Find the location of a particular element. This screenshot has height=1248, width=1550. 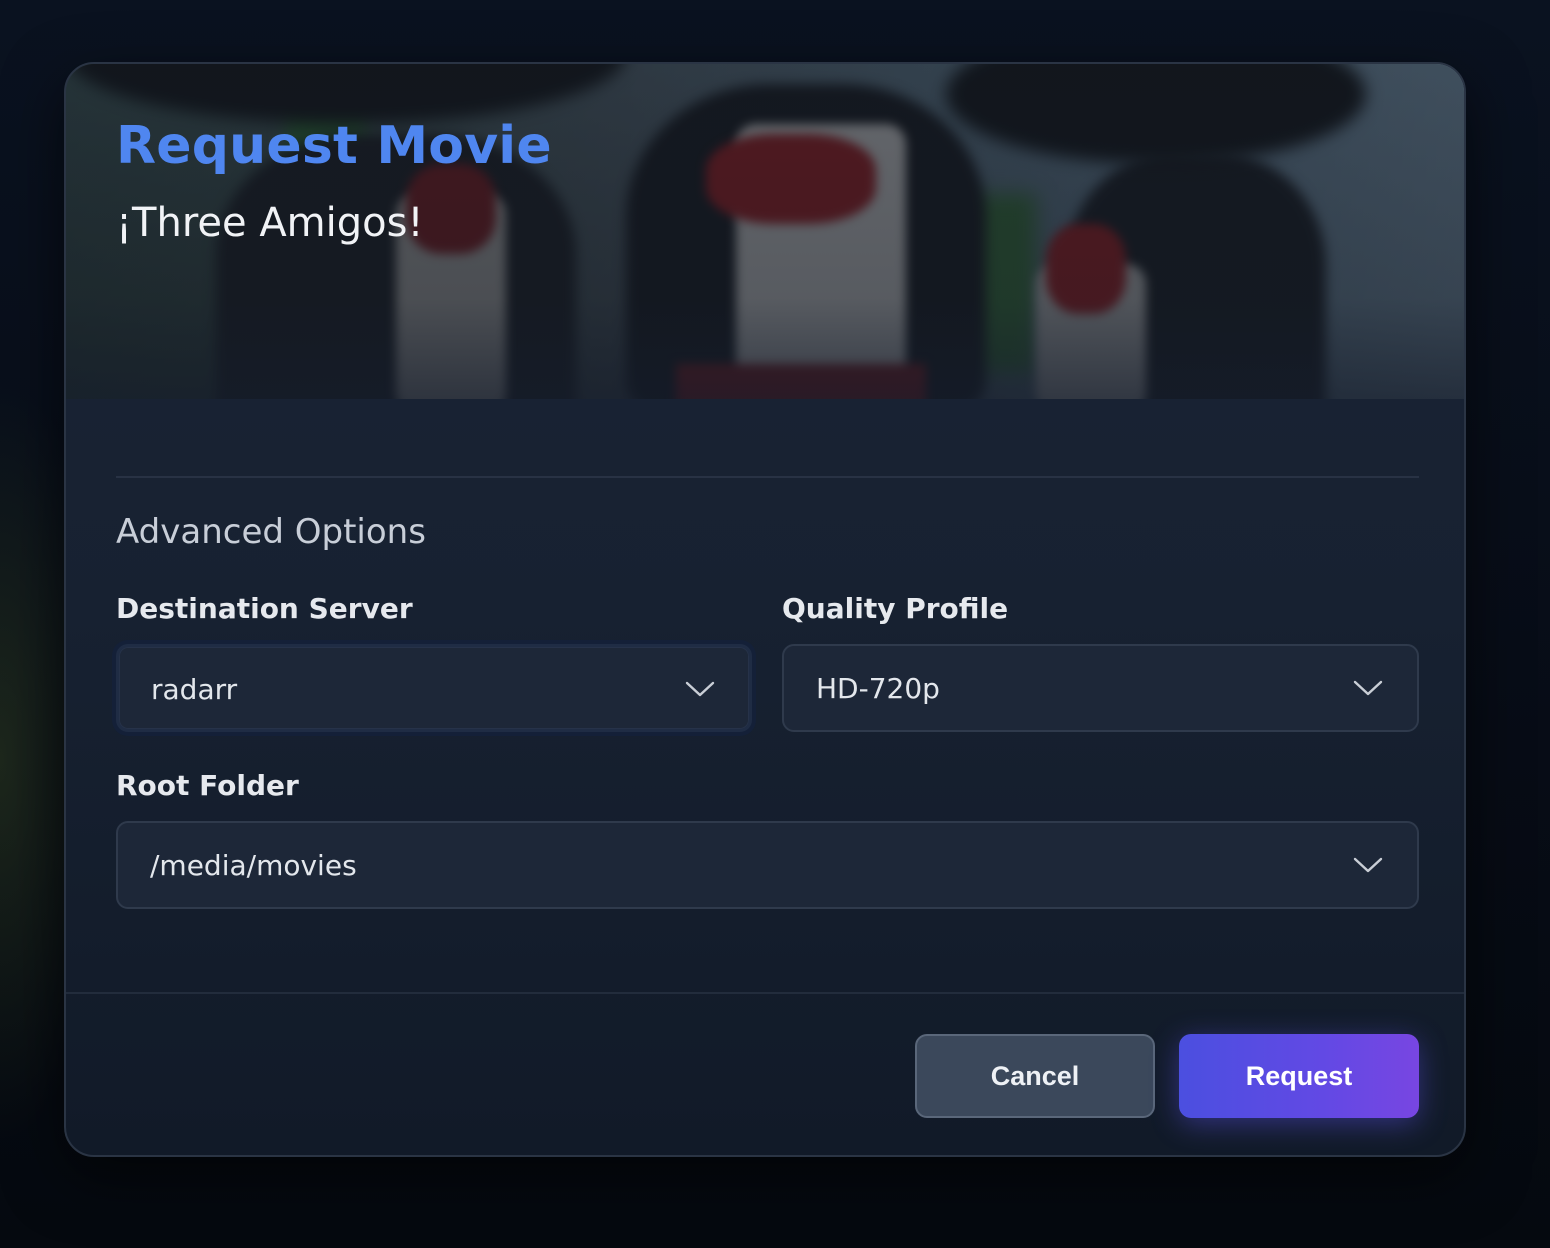

request-button: Request is located at coordinates (1299, 1076).